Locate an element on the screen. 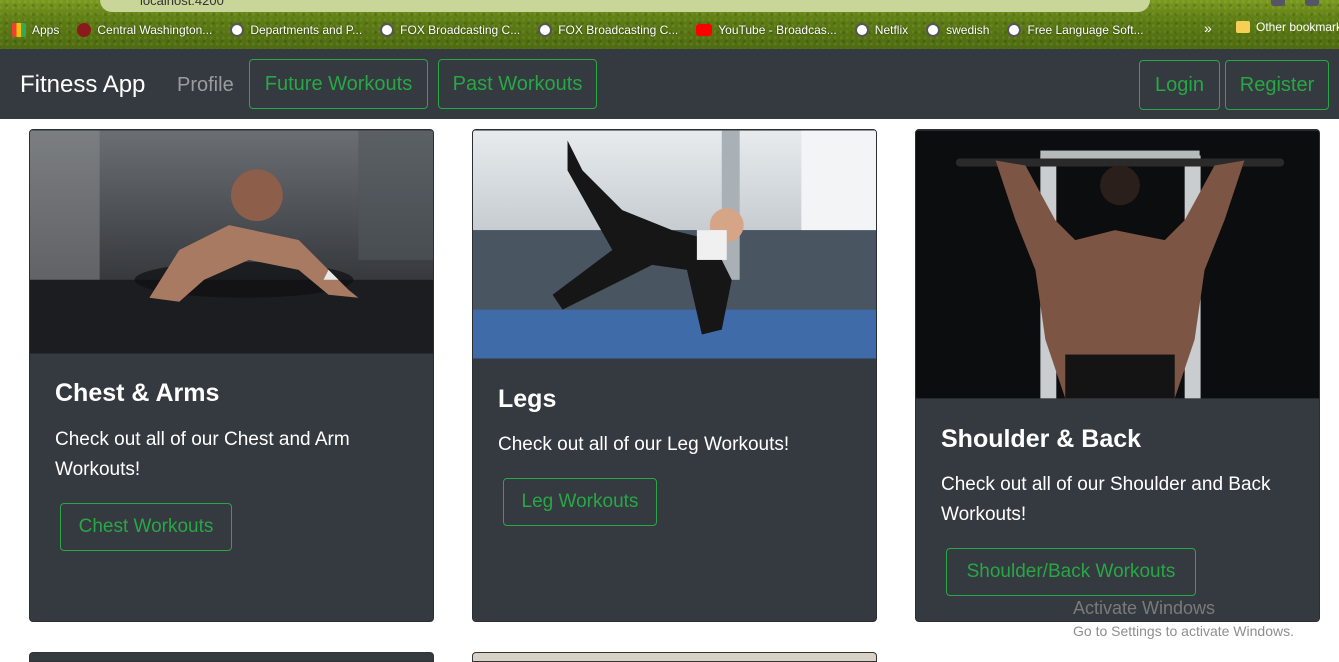 The width and height of the screenshot is (1339, 662). cwu-icon is located at coordinates (84, 30).